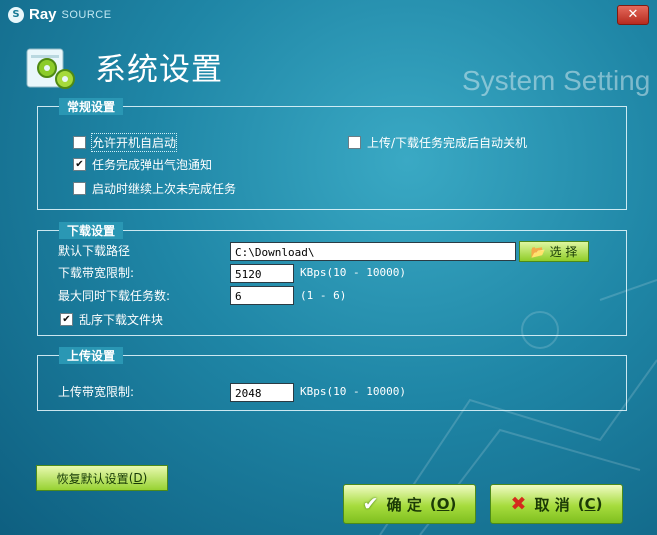 The width and height of the screenshot is (657, 535). Describe the element at coordinates (563, 252) in the screenshot. I see `browse-button-label: 选 择` at that location.